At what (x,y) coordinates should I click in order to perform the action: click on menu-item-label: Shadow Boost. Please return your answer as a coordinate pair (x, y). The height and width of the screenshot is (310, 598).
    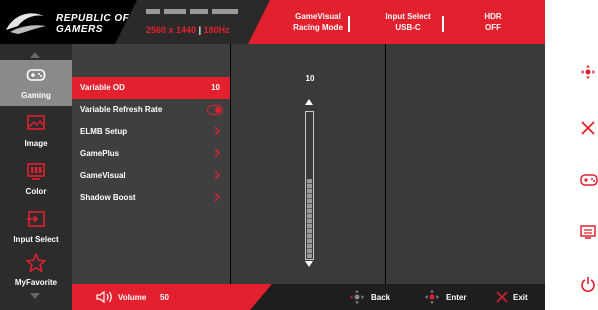
    Looking at the image, I should click on (108, 197).